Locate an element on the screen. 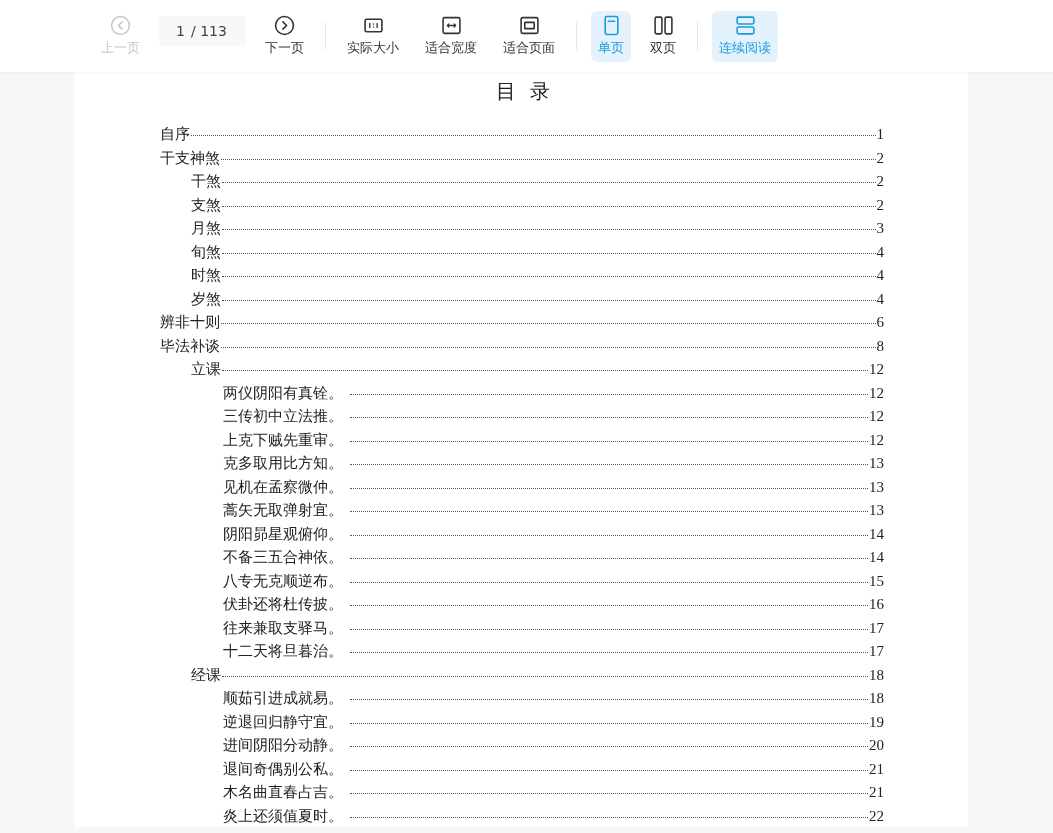 The height and width of the screenshot is (833, 1053). page-number: 22 is located at coordinates (876, 816).